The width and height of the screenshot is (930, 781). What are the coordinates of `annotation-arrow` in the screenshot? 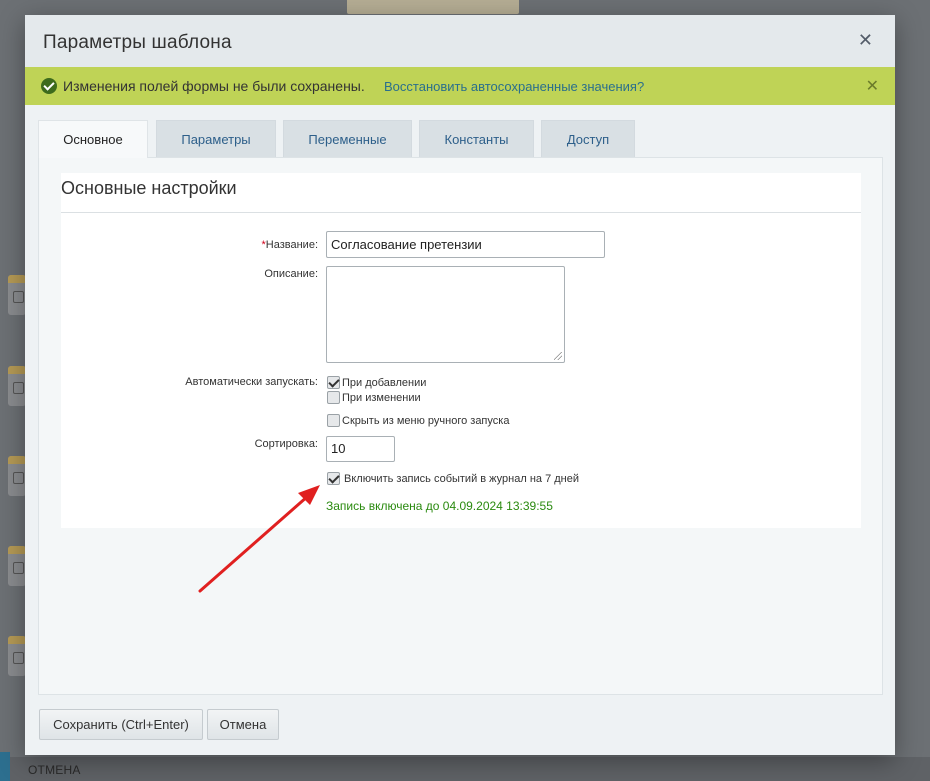 It's located at (259, 539).